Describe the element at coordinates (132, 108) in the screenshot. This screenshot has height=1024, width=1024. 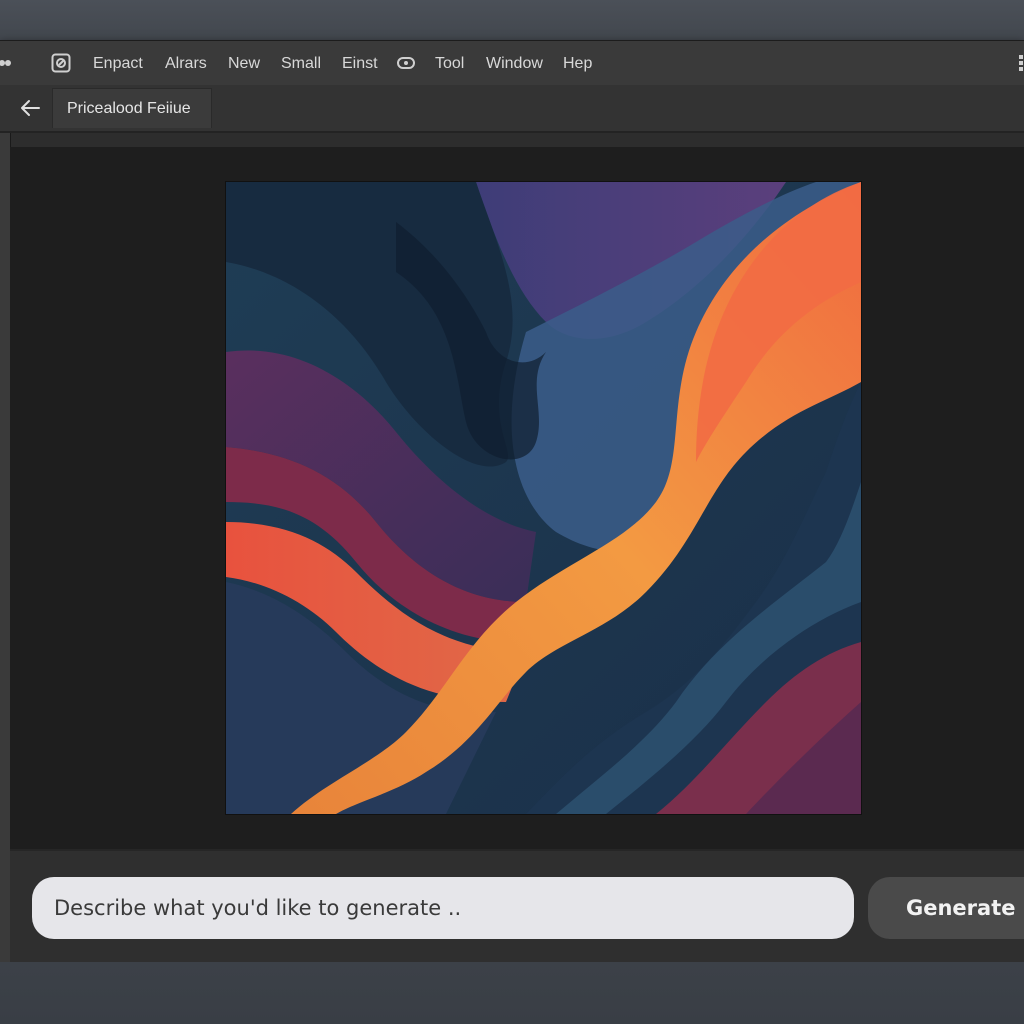
I see `tab-document: Pricealood Feiiue` at that location.